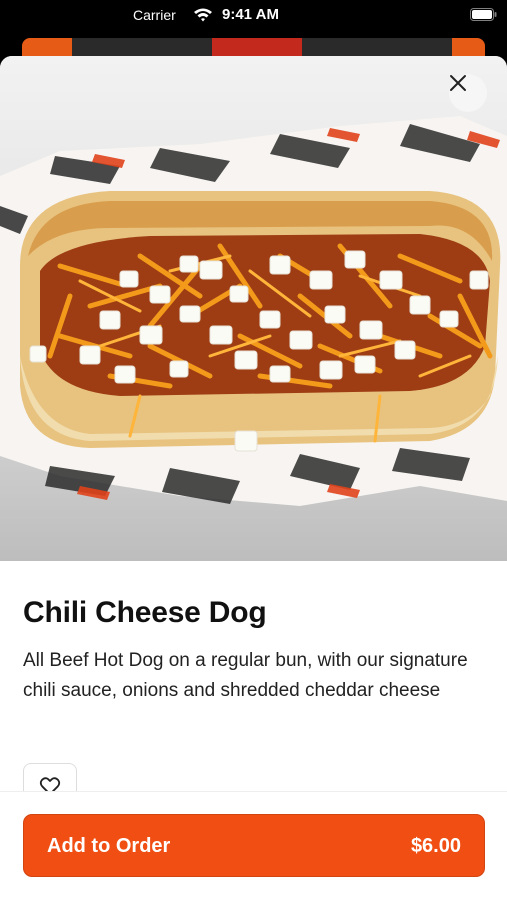  What do you see at coordinates (483, 14) in the screenshot?
I see `battery-icon` at bounding box center [483, 14].